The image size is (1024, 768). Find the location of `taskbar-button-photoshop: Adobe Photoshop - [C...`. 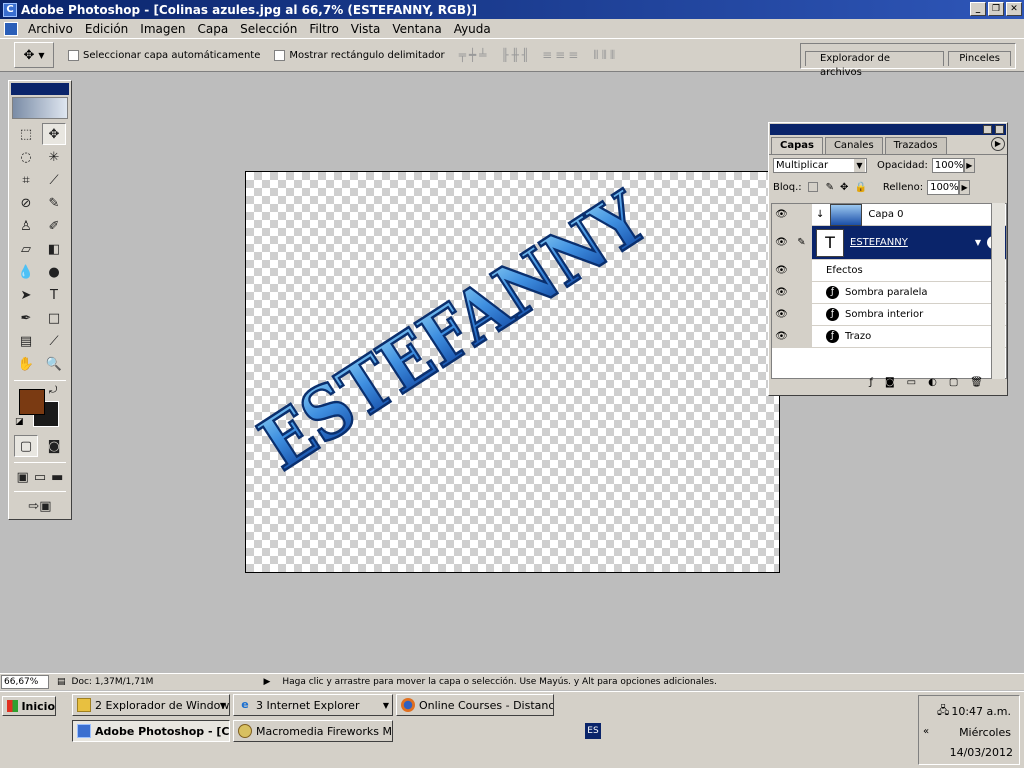

taskbar-button-photoshop: Adobe Photoshop - [C... is located at coordinates (151, 731).